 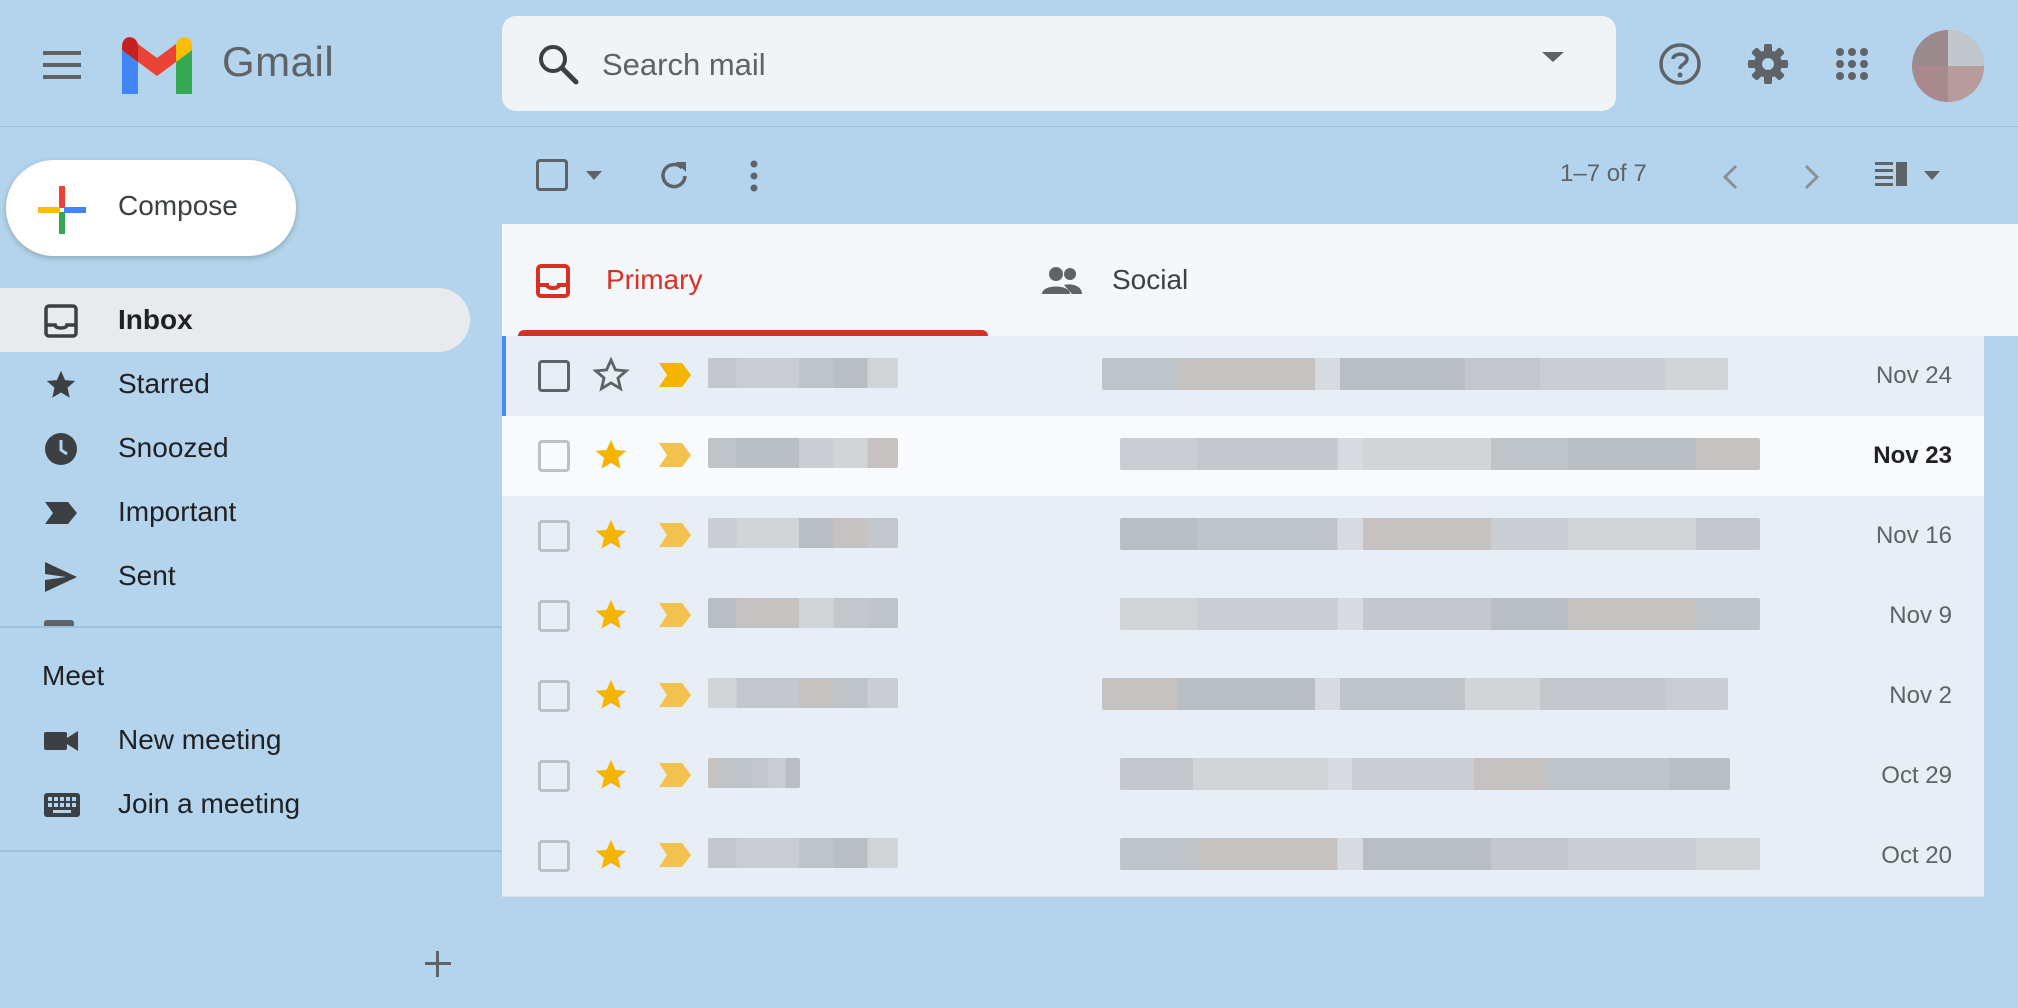 I want to click on email-row: Nov 9, so click(x=1243, y=616).